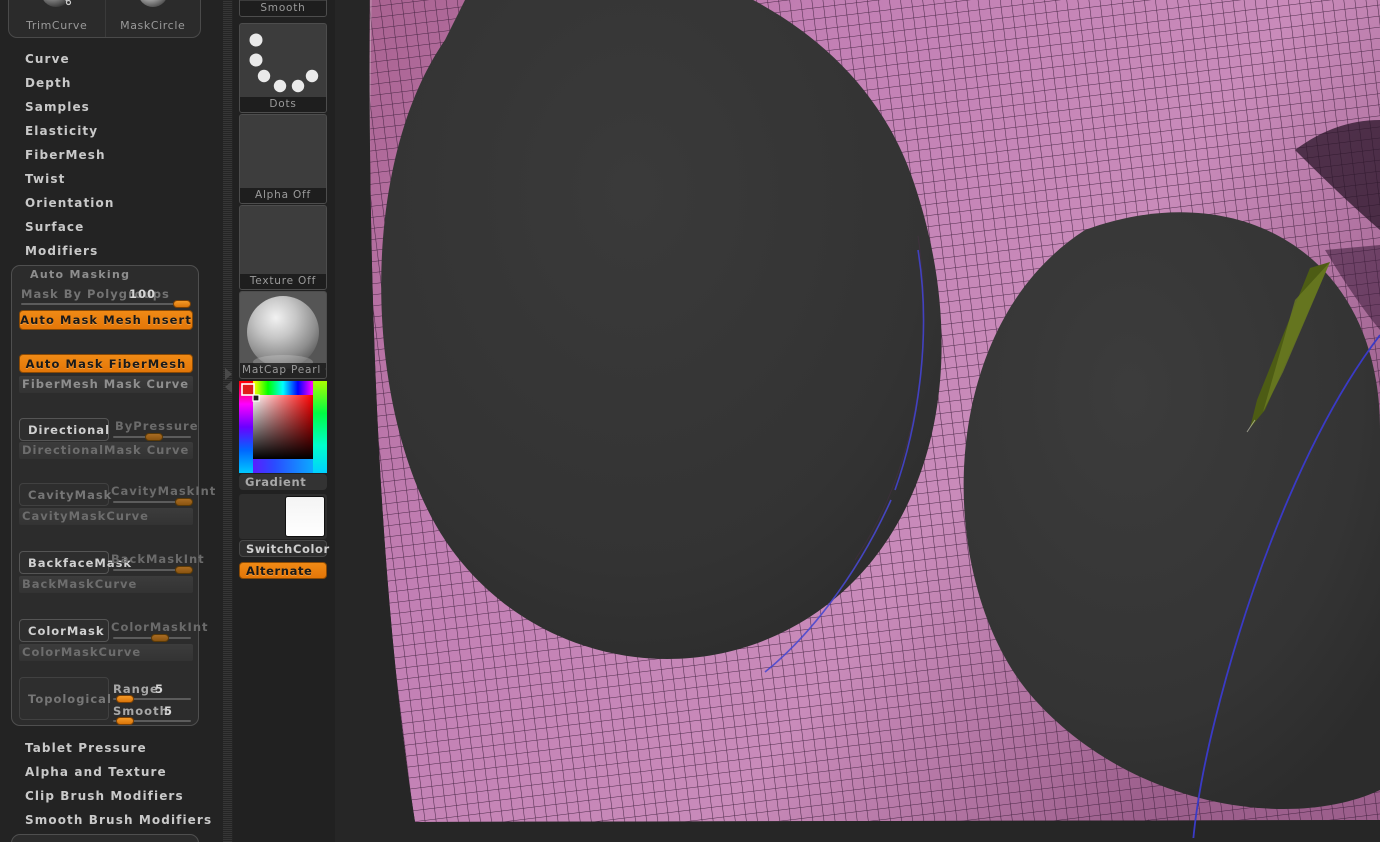 The width and height of the screenshot is (1380, 842). I want to click on mask-by-polygroups-slider-track, so click(106, 304).